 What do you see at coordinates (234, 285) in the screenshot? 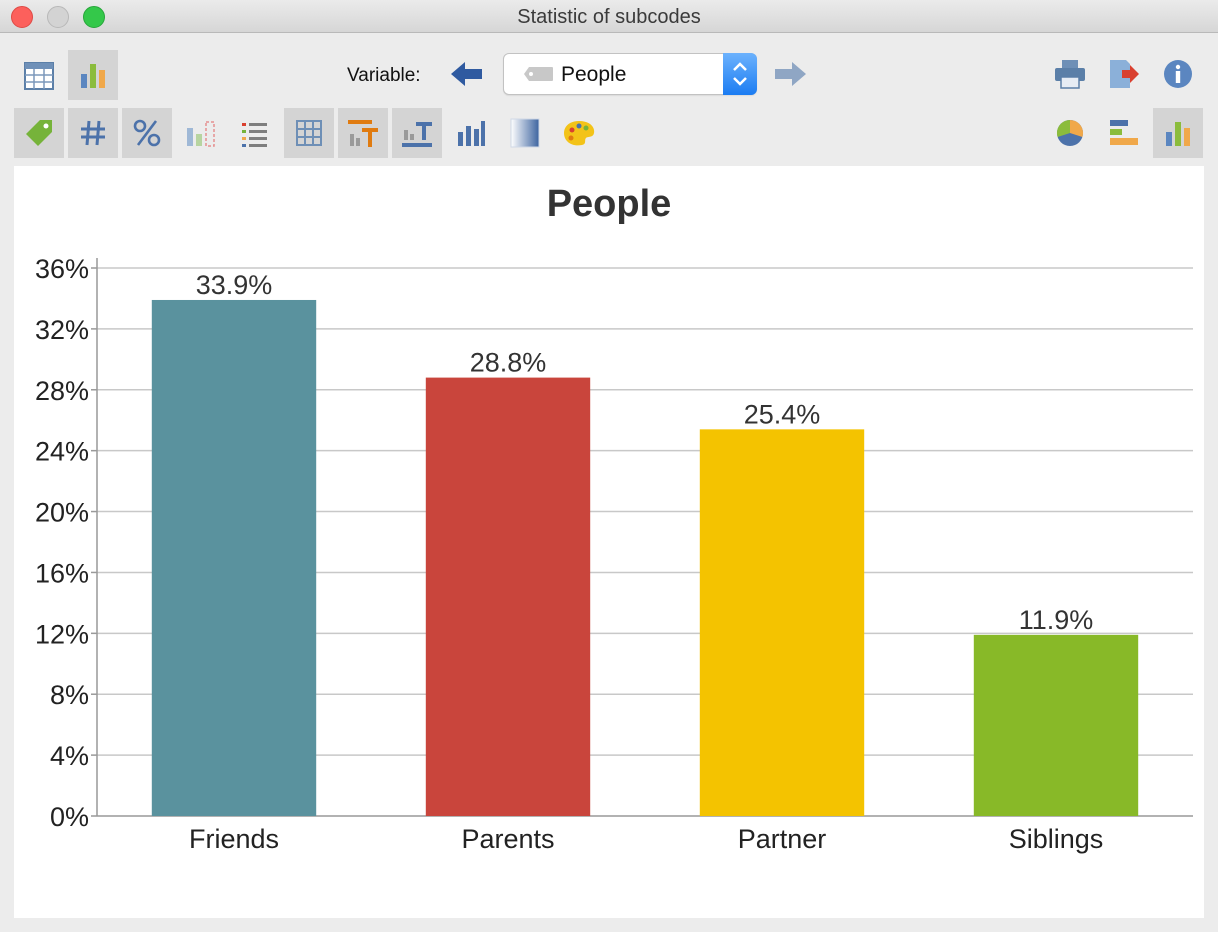
I see `data-label: 33.9%` at bounding box center [234, 285].